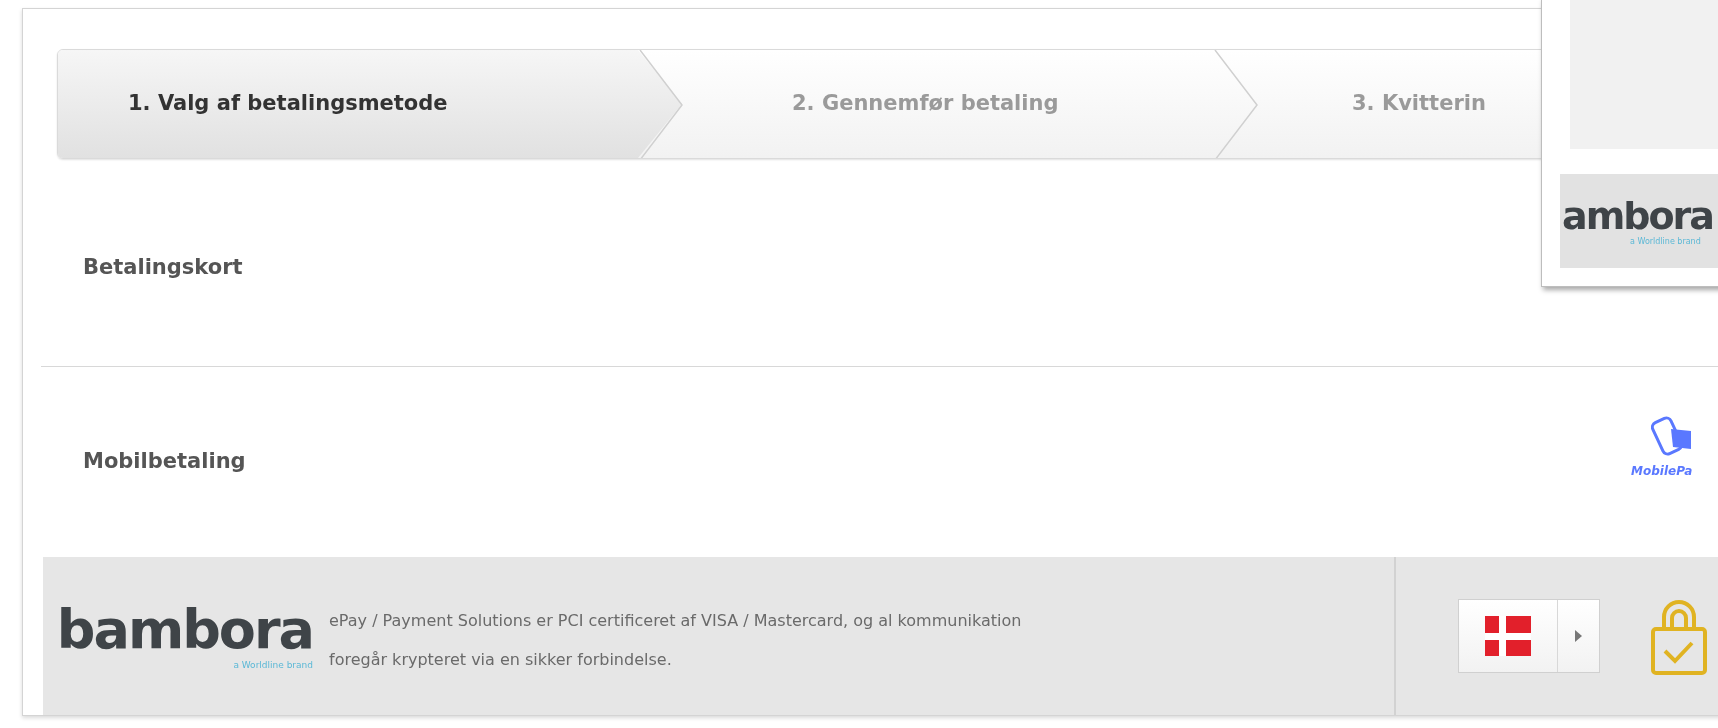 This screenshot has width=1718, height=728. I want to click on brand-wordmark: ambora, so click(1638, 215).